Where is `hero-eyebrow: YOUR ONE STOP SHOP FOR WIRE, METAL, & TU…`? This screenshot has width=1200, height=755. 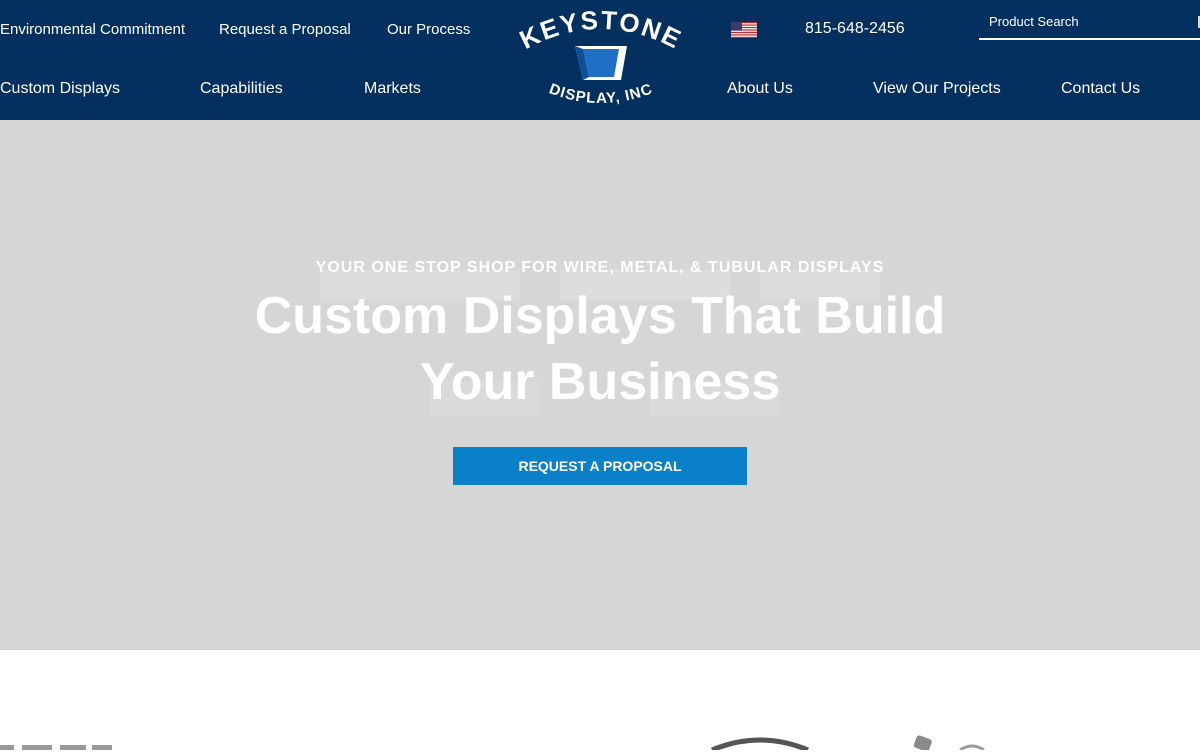 hero-eyebrow: YOUR ONE STOP SHOP FOR WIRE, METAL, & TU… is located at coordinates (600, 267).